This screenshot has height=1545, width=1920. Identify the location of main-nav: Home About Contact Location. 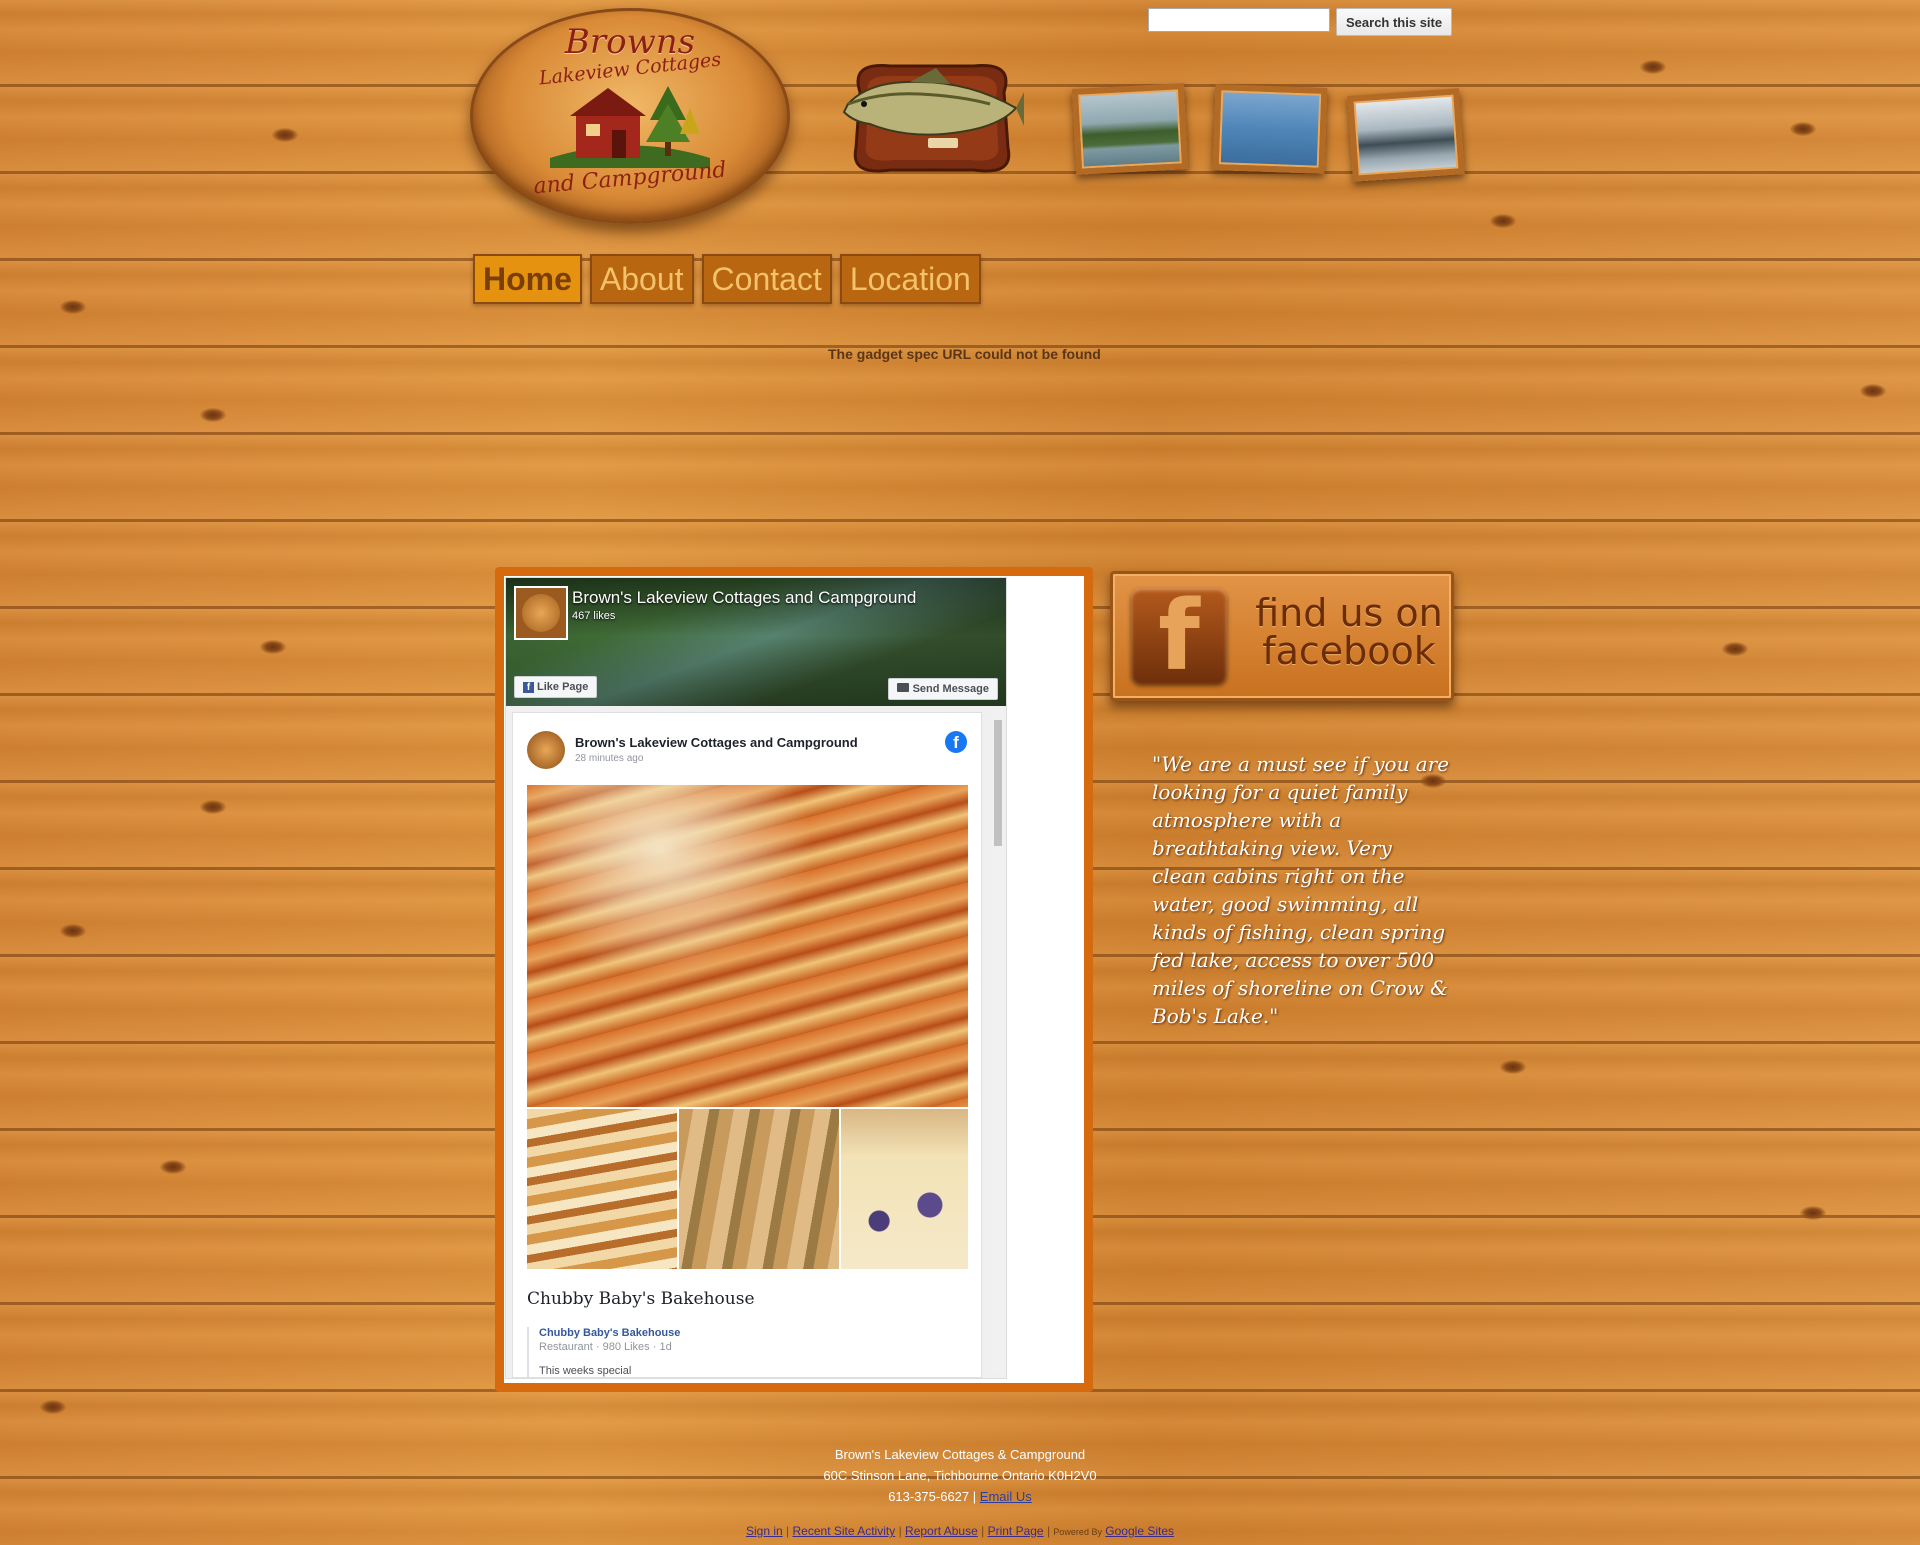
(727, 279).